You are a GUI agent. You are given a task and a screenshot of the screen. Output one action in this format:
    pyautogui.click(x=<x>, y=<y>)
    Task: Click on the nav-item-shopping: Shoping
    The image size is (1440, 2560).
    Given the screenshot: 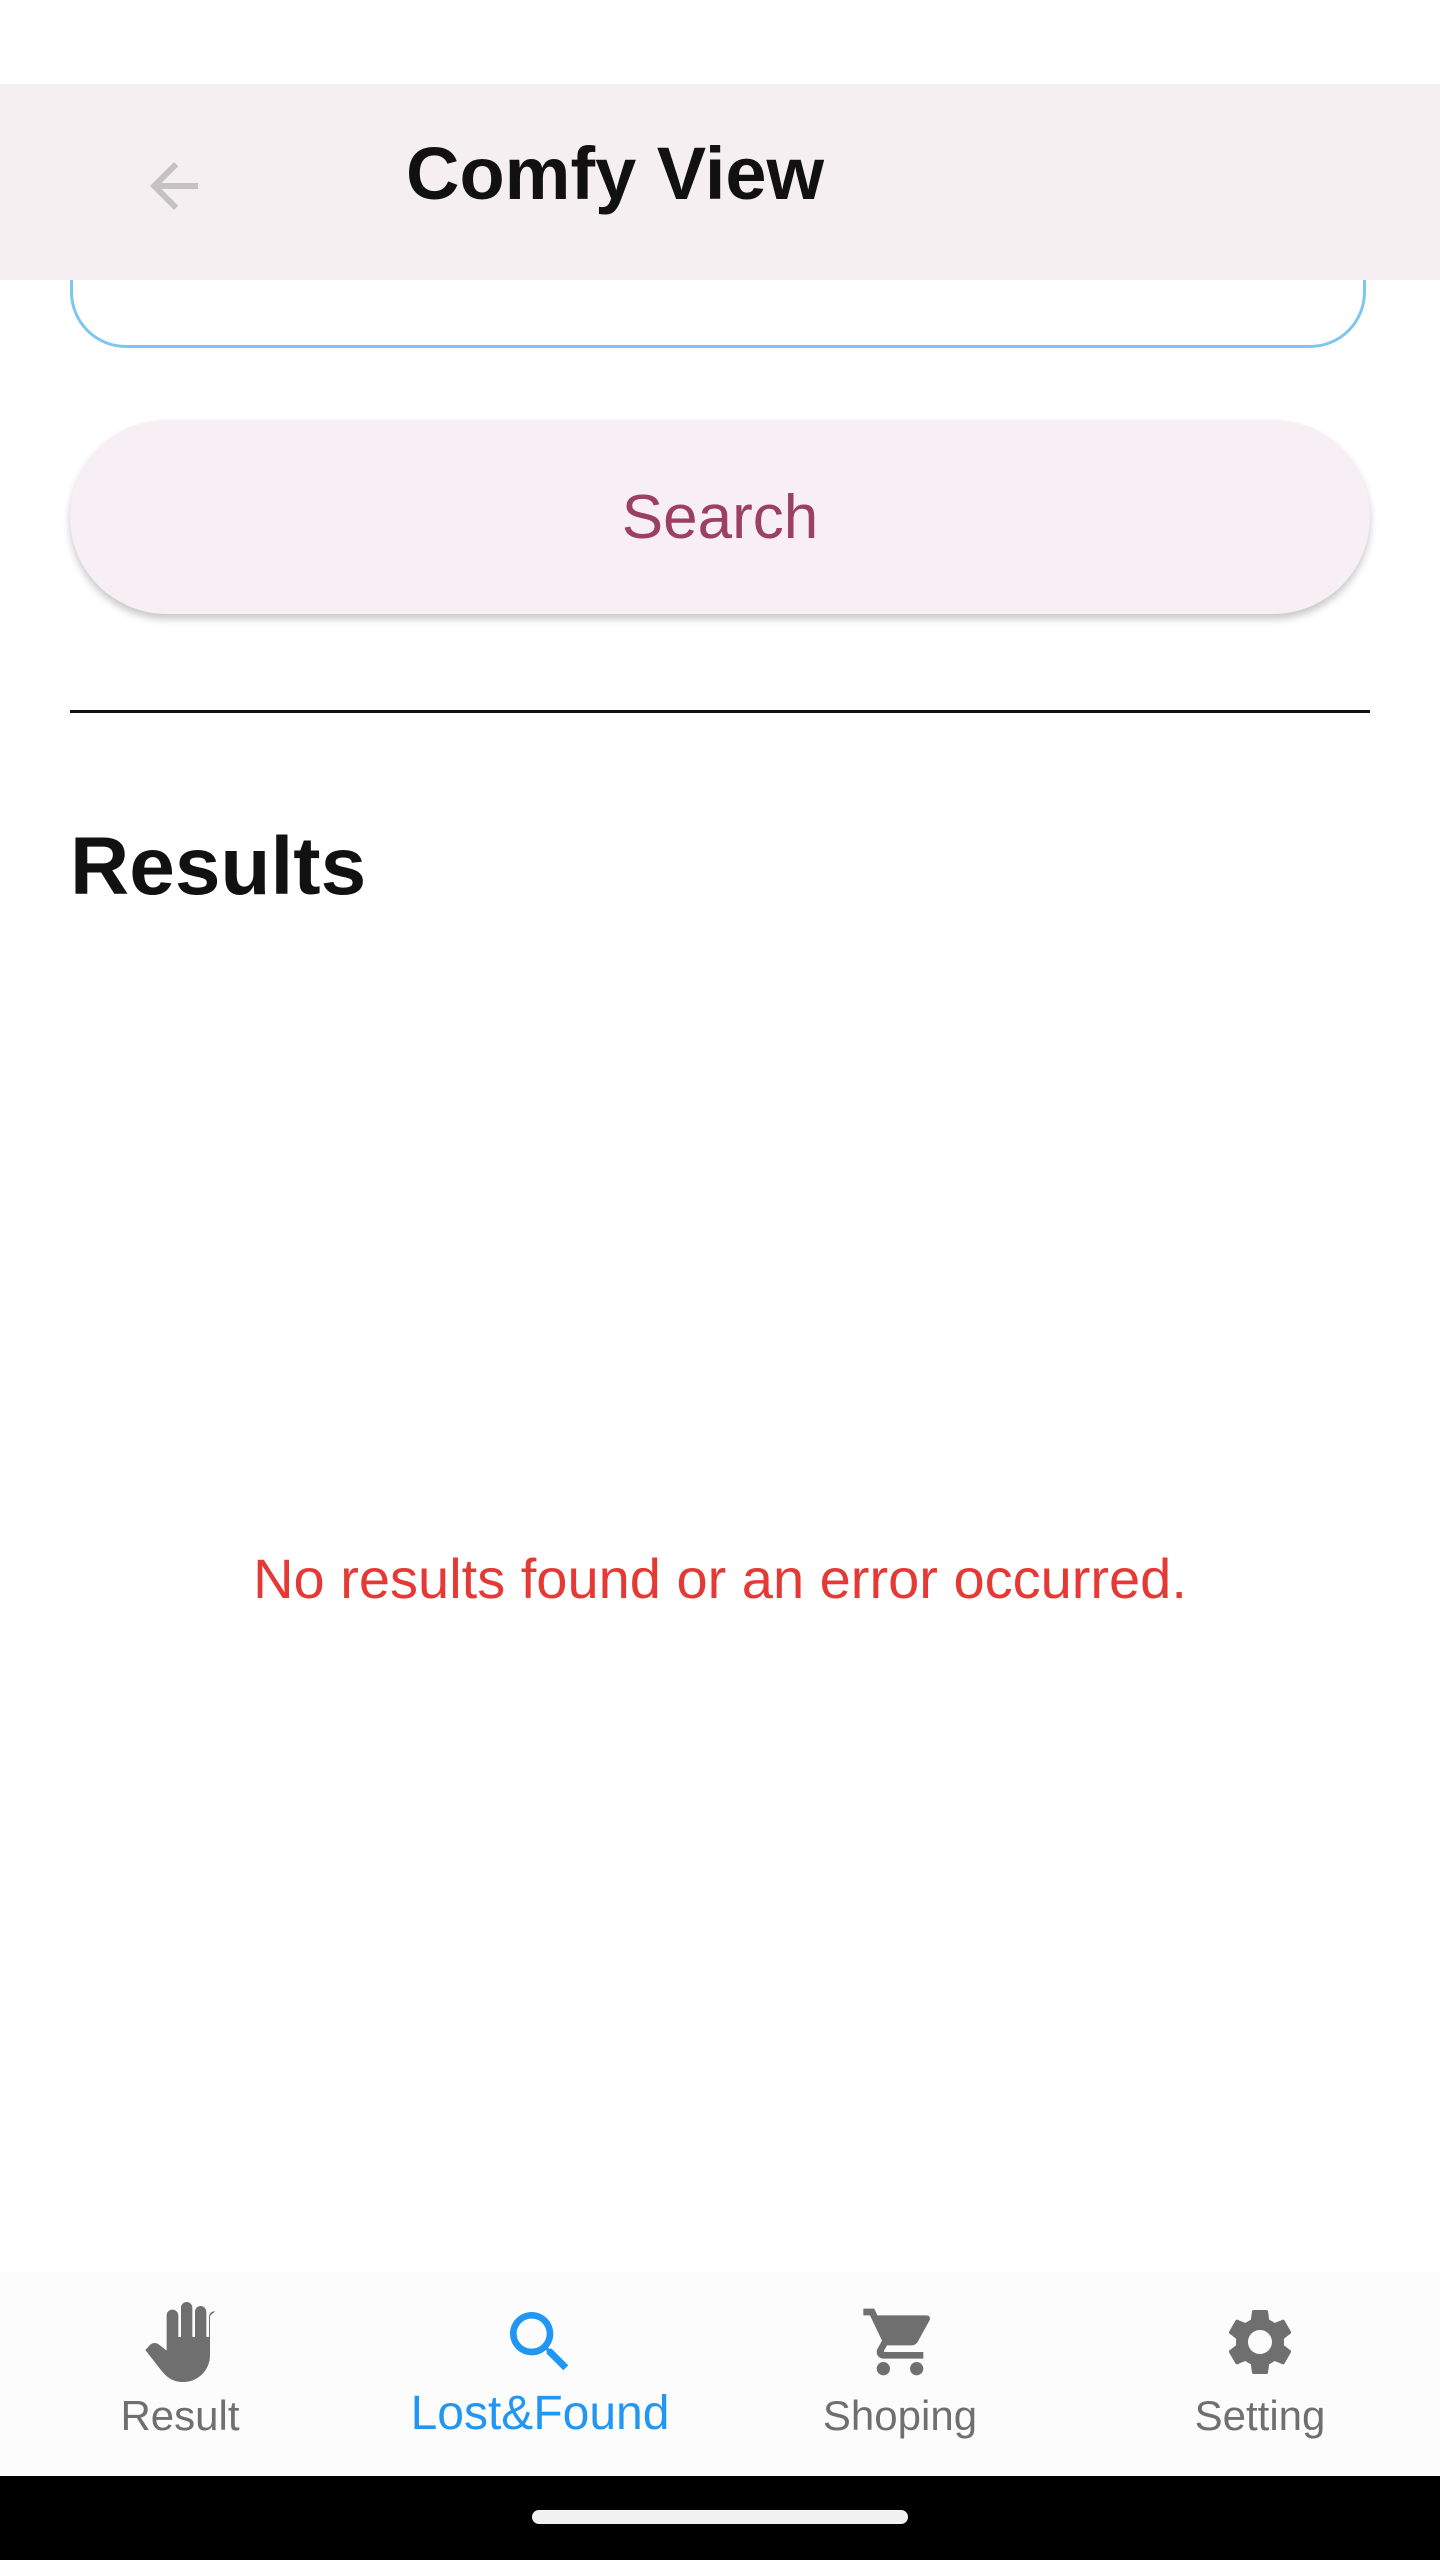 What is the action you would take?
    pyautogui.click(x=900, y=2374)
    